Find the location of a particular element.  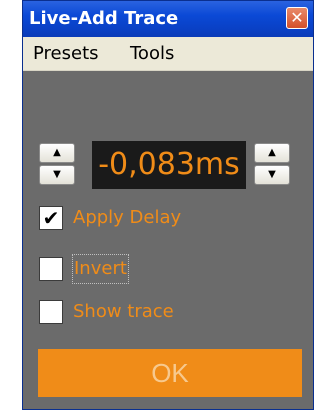

invert-checkbox is located at coordinates (51, 269).